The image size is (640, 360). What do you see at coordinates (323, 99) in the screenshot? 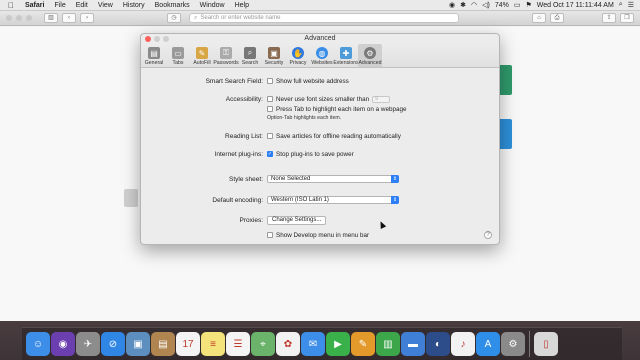
I see `min-font-size-text: Never use font sizes smaller than` at bounding box center [323, 99].